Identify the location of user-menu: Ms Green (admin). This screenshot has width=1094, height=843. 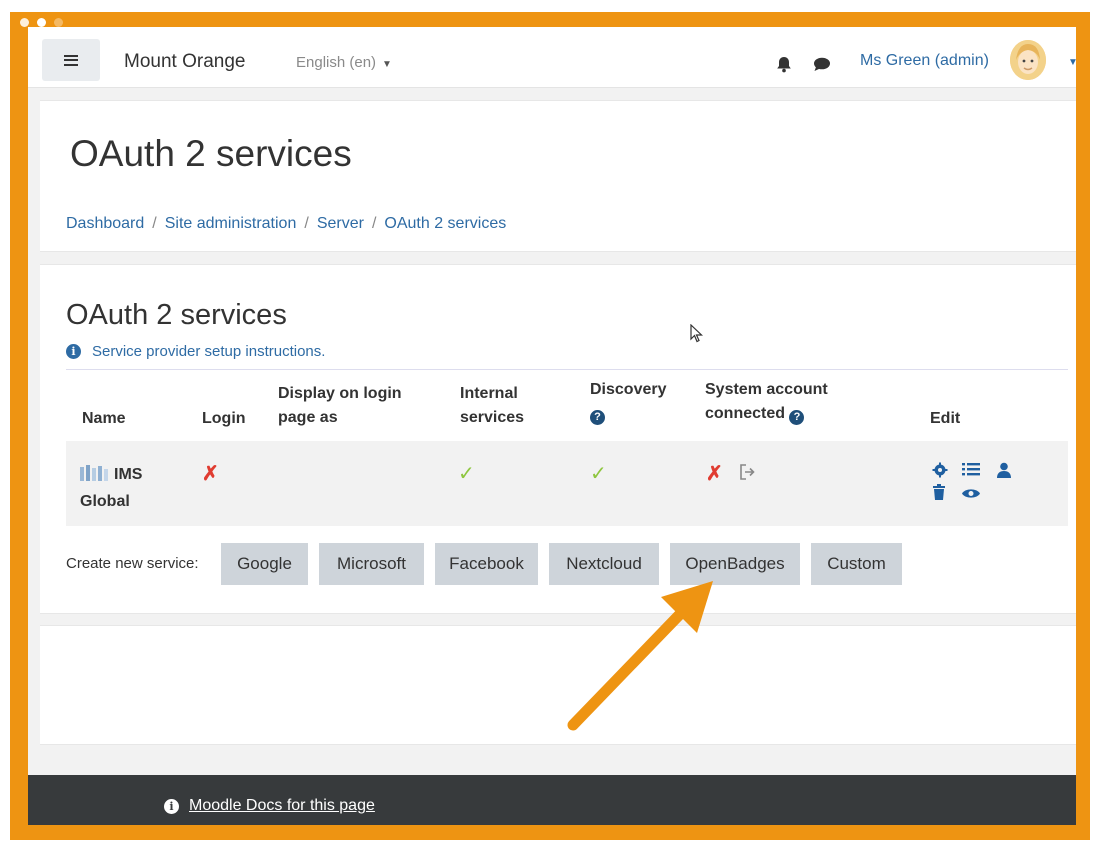
(924, 61).